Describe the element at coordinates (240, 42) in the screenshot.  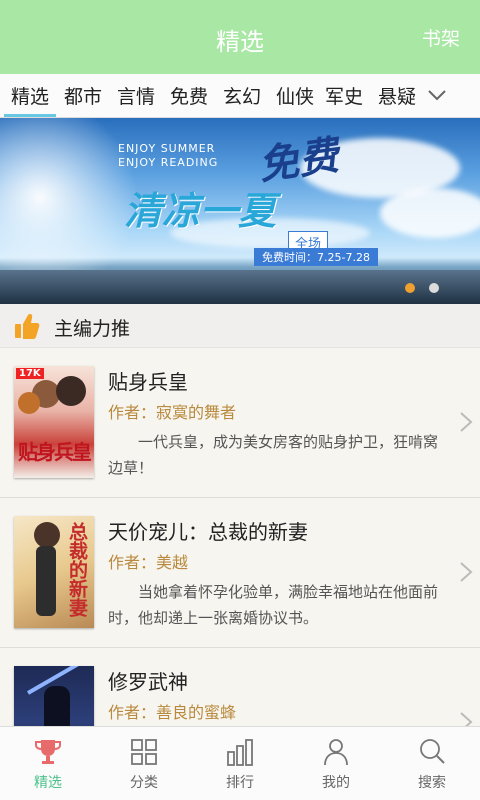
I see `page-title: 精选` at that location.